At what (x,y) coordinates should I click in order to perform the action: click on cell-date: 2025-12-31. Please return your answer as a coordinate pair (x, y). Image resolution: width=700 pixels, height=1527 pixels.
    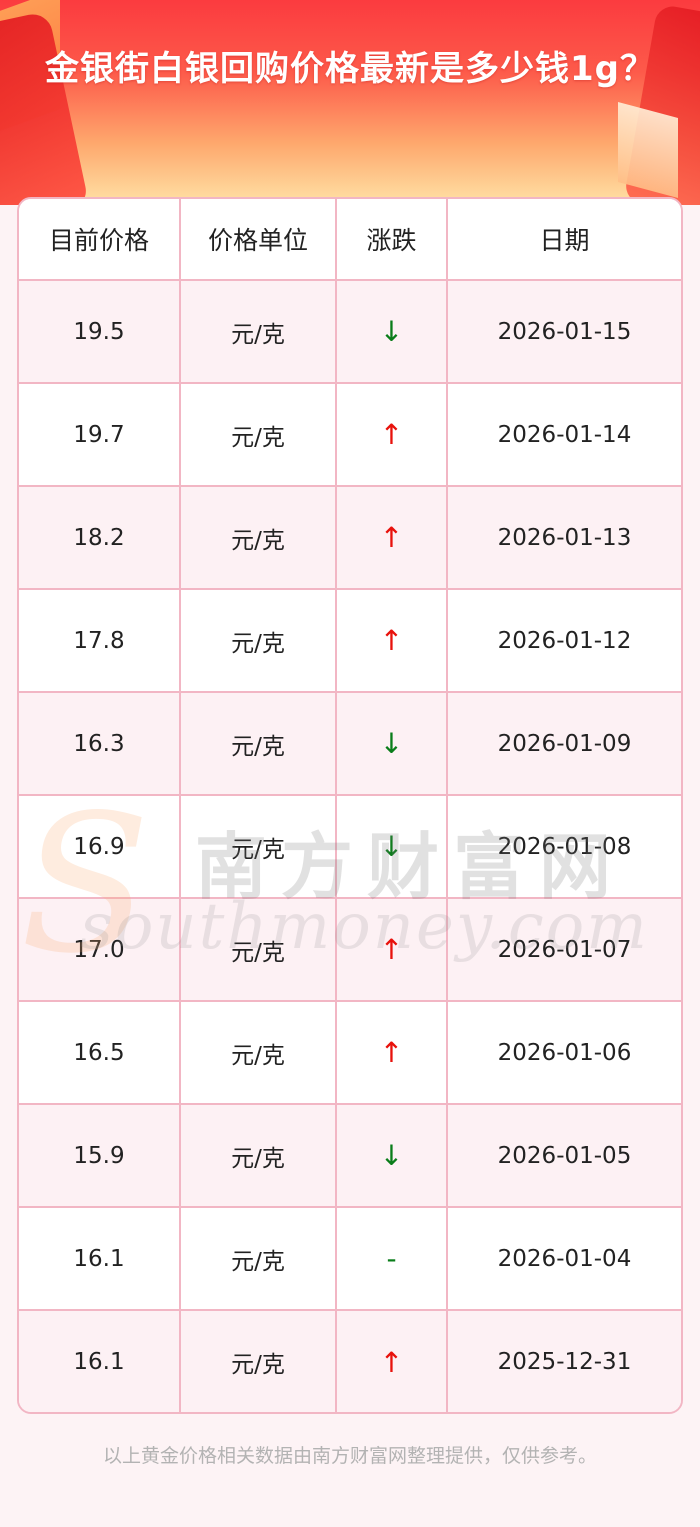
    Looking at the image, I should click on (563, 1360).